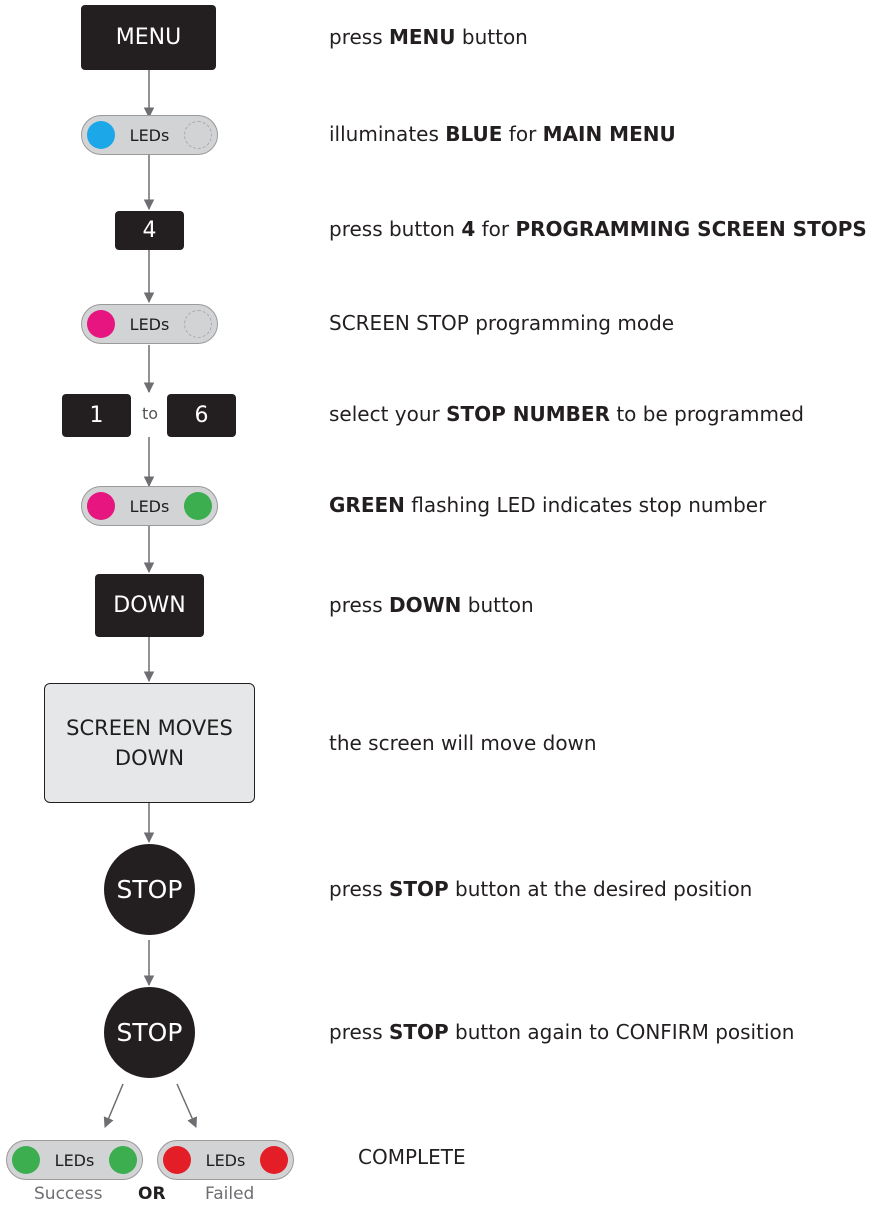  I want to click on step-7-description: press DOWN button, so click(431, 605).